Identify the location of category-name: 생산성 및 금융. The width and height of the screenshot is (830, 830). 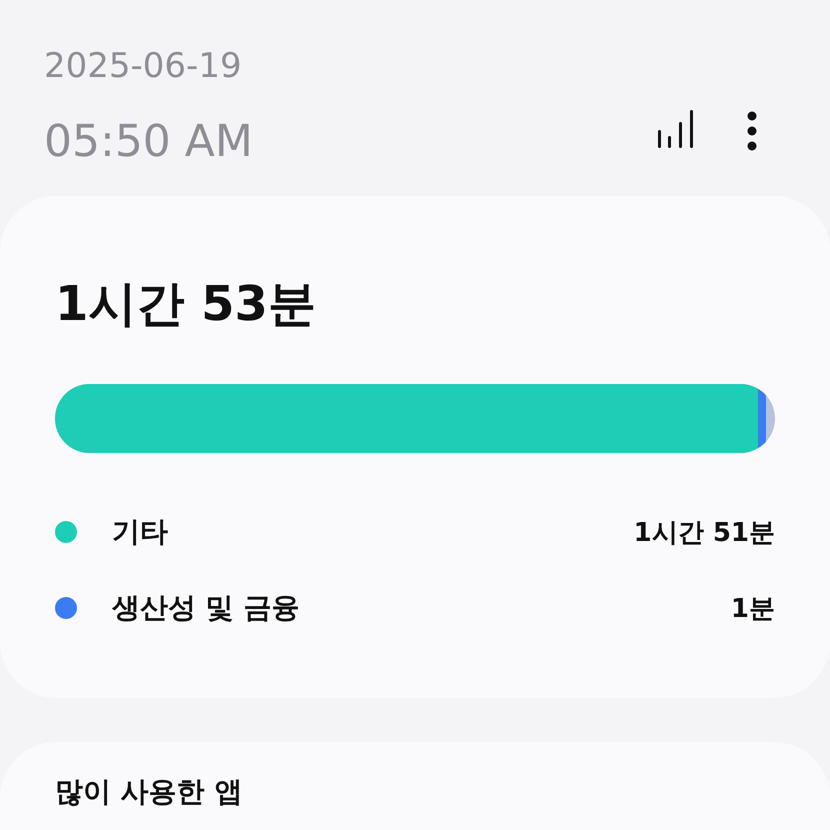
(206, 608).